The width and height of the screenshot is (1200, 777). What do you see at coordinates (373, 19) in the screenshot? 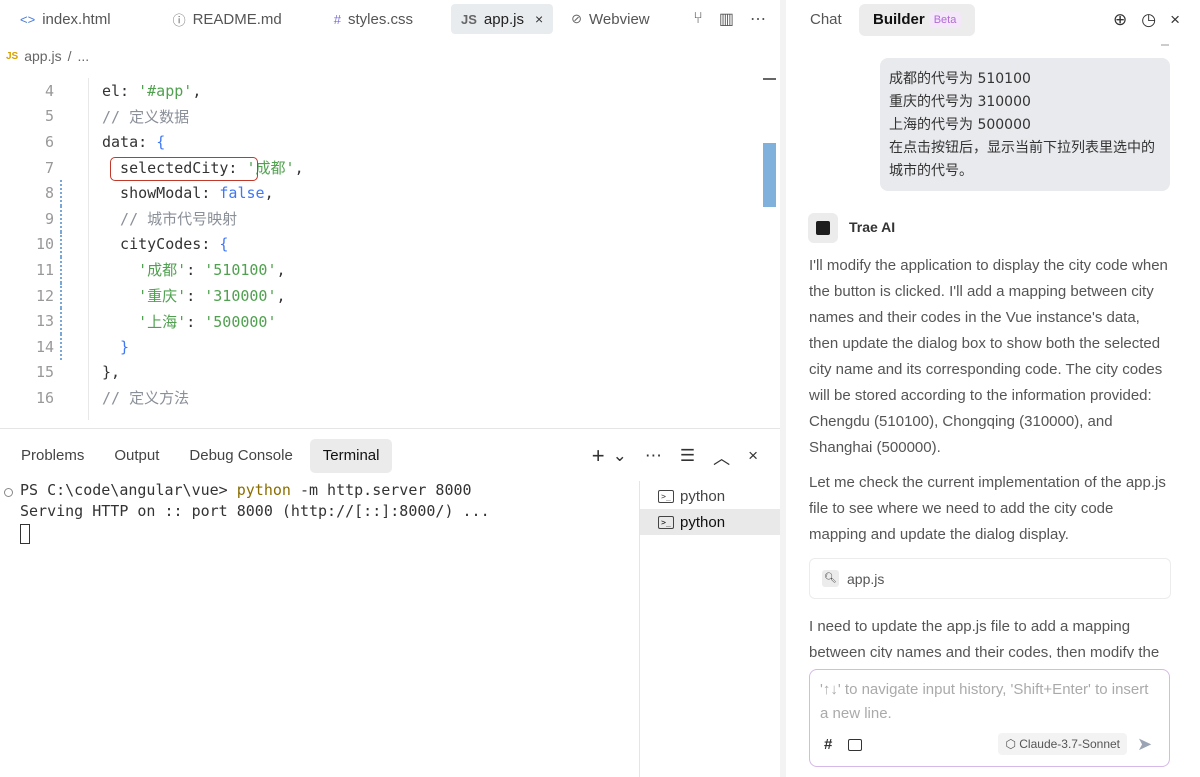
I see `tab-styles-css: # styles.css` at bounding box center [373, 19].